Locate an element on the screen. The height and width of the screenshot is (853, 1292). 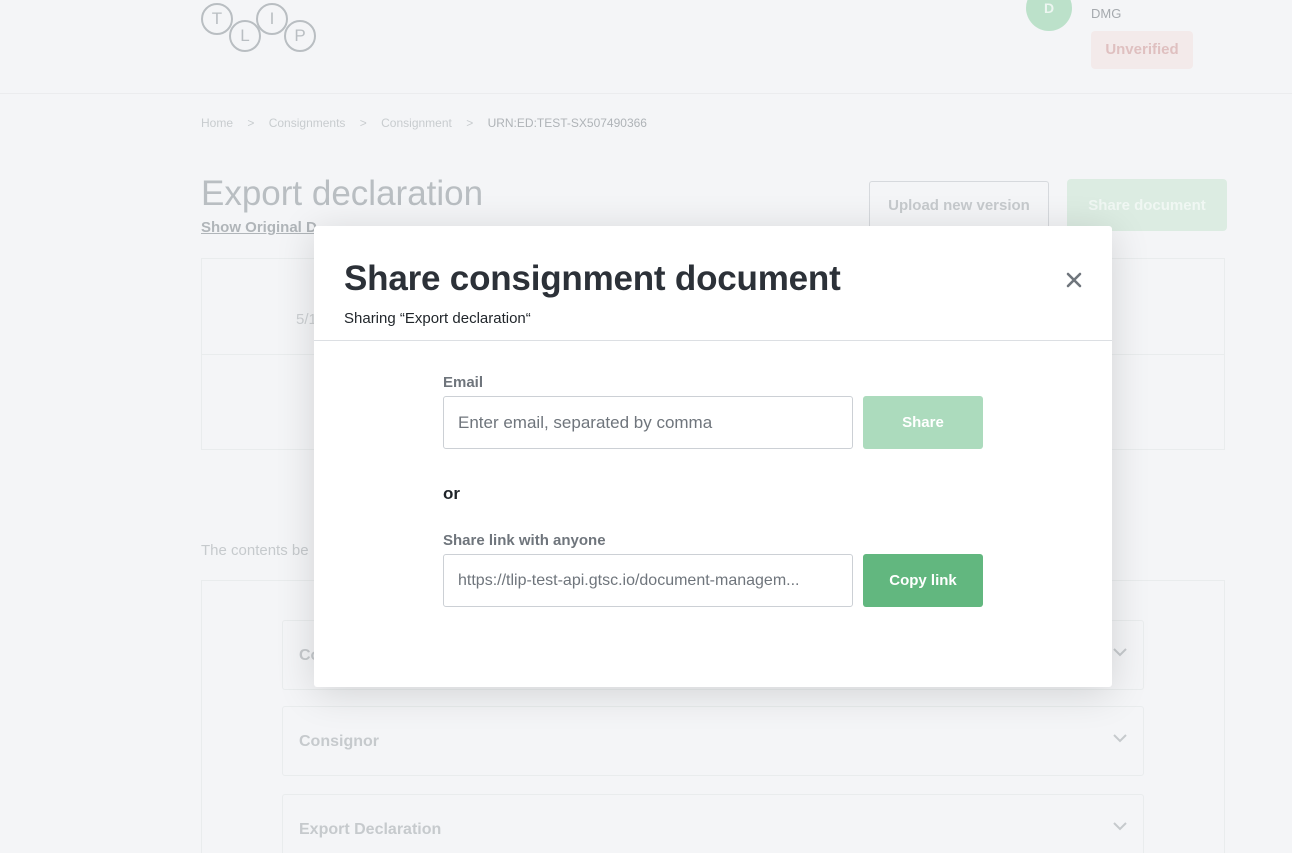
modal-subtitle: Sharing “Export declaration“ is located at coordinates (437, 318).